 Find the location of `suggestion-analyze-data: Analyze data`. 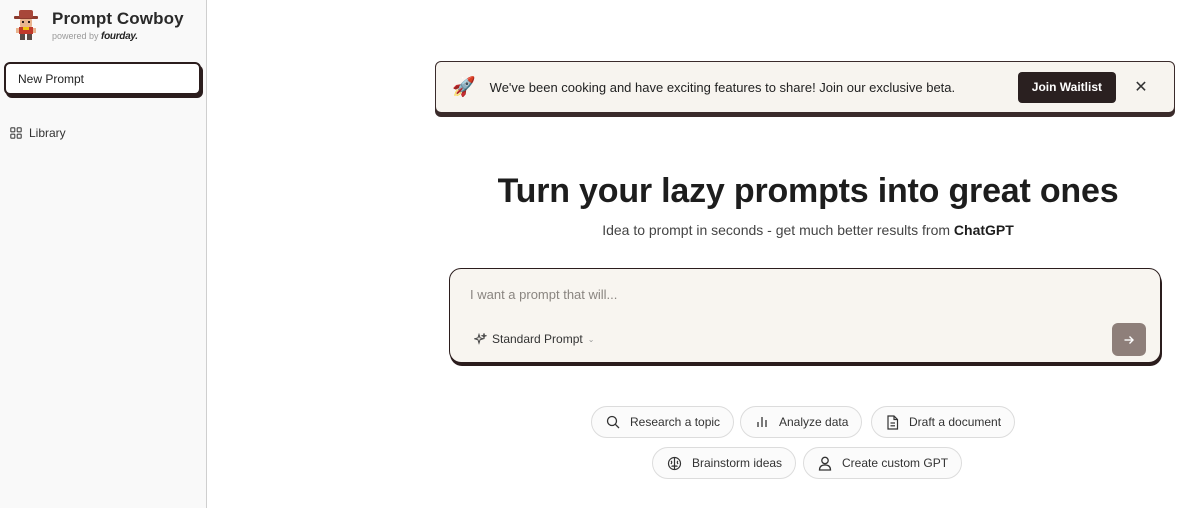

suggestion-analyze-data: Analyze data is located at coordinates (801, 422).